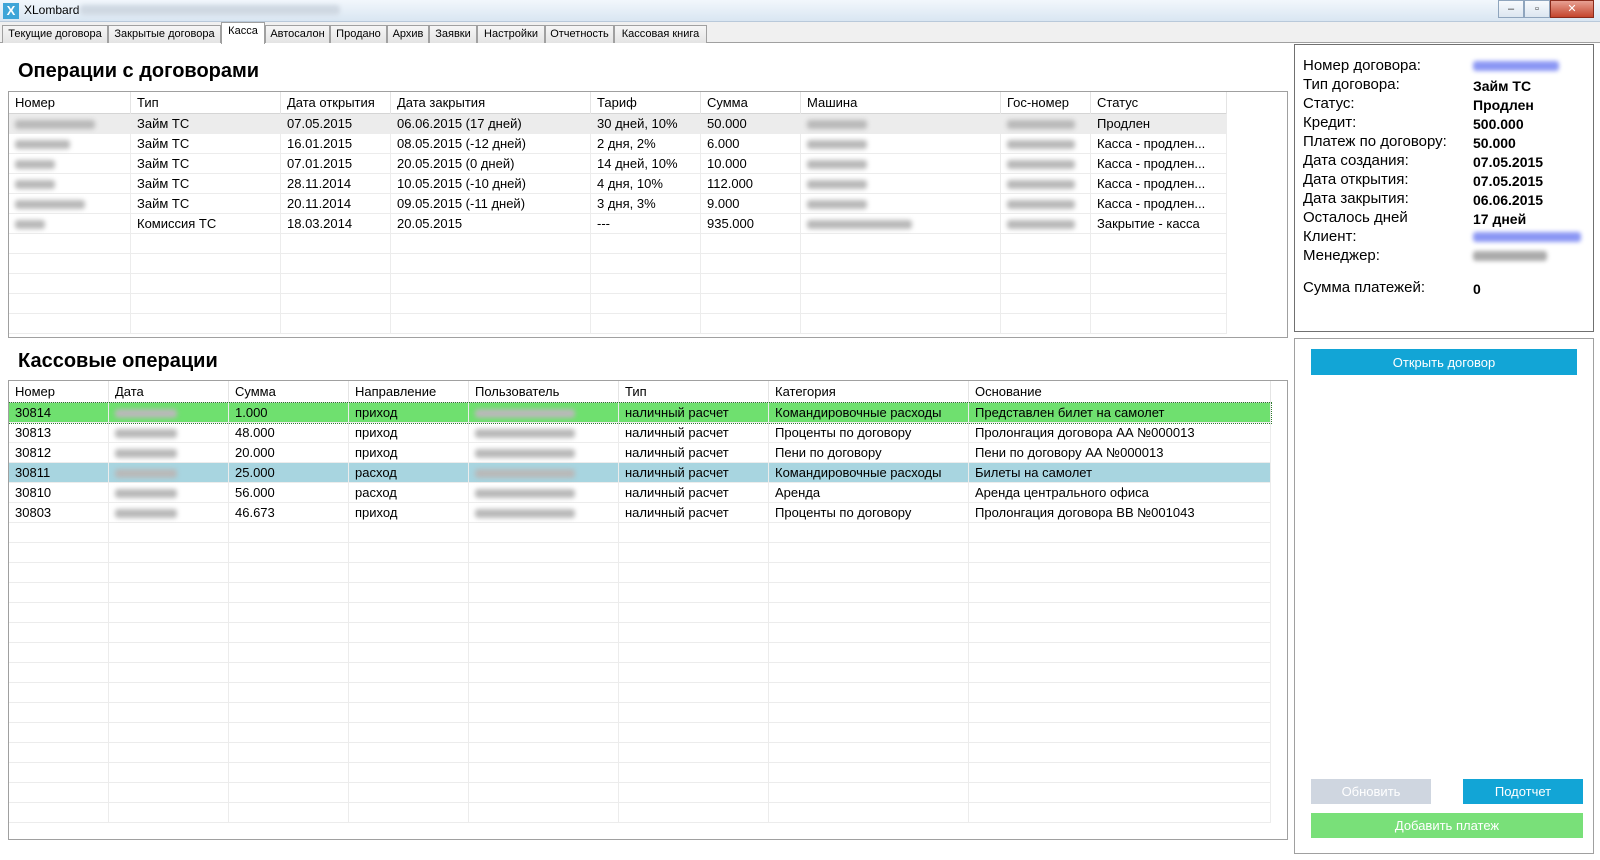 The width and height of the screenshot is (1600, 860). Describe the element at coordinates (1120, 392) in the screenshot. I see `col-basis: Основание` at that location.